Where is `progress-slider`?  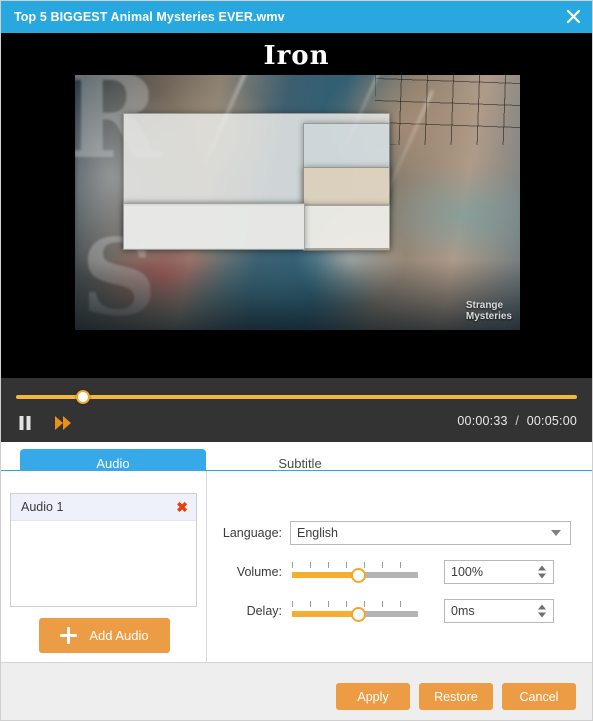
progress-slider is located at coordinates (296, 397).